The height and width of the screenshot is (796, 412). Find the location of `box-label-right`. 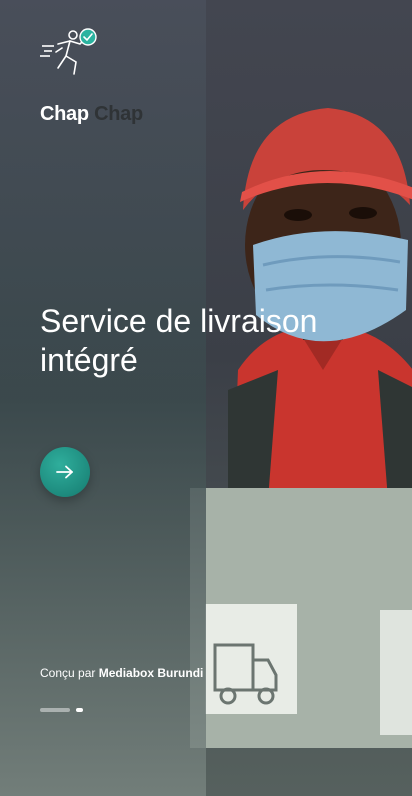

box-label-right is located at coordinates (396, 672).